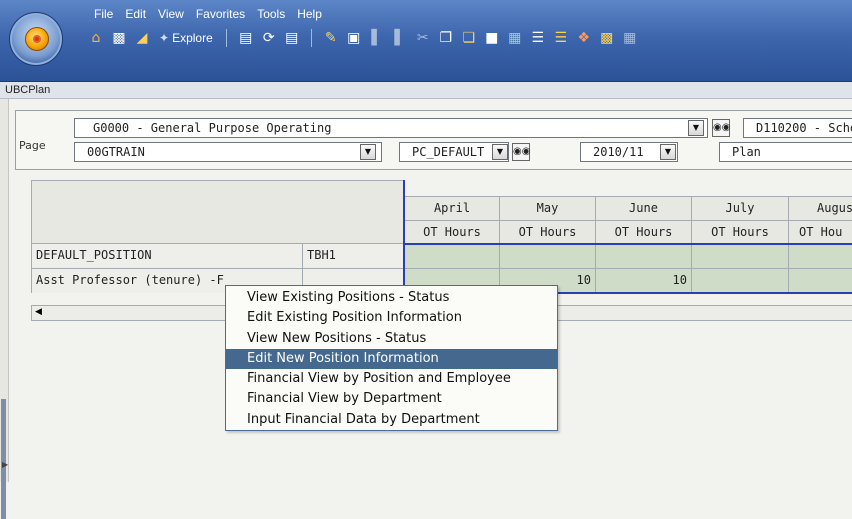 This screenshot has height=519, width=852. What do you see at coordinates (391, 298) in the screenshot?
I see `menu-item-view-existing-positions: View Existing Positions - Status` at bounding box center [391, 298].